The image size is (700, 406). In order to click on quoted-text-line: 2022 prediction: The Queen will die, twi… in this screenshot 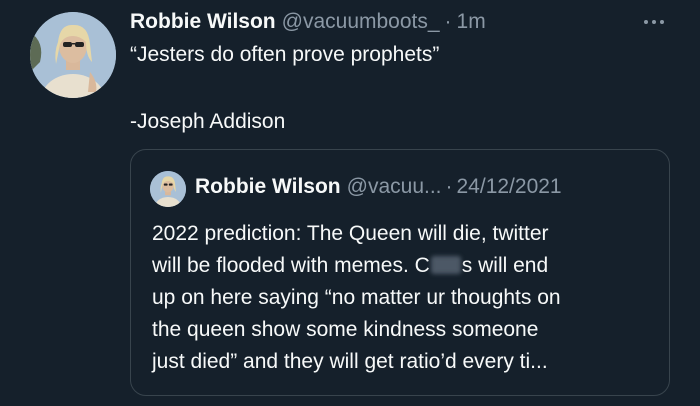, I will do `click(350, 233)`.